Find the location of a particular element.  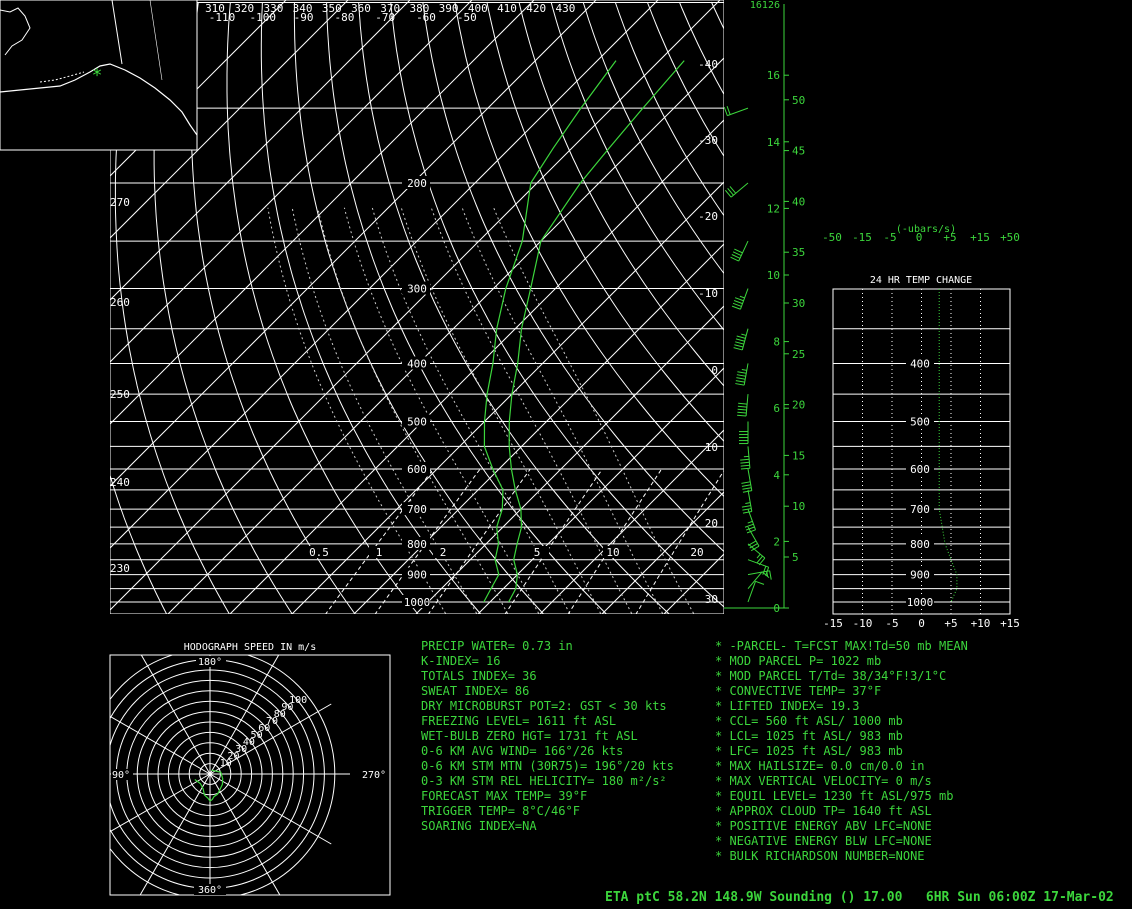

index-line: * POSITIVE ENERGY ABV LFC=NONE is located at coordinates (823, 826).